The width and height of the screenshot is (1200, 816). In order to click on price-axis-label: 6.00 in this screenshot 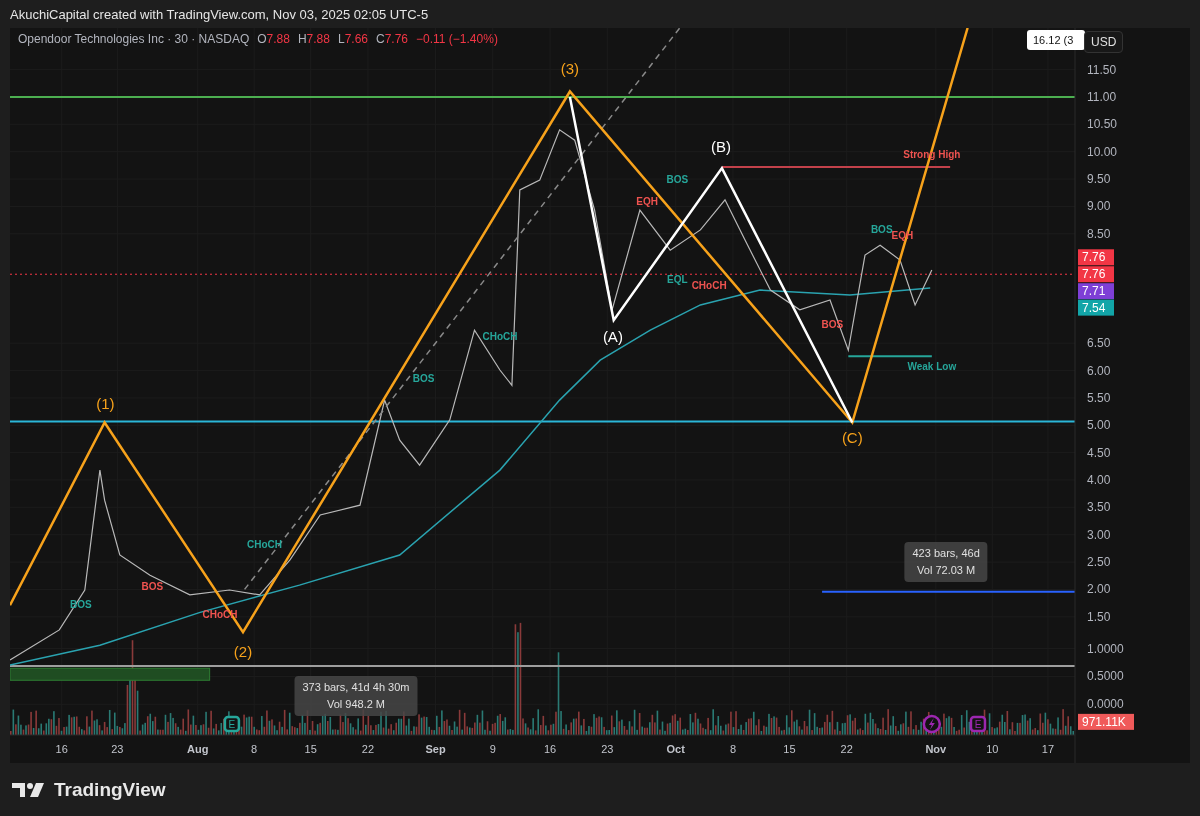, I will do `click(1099, 370)`.